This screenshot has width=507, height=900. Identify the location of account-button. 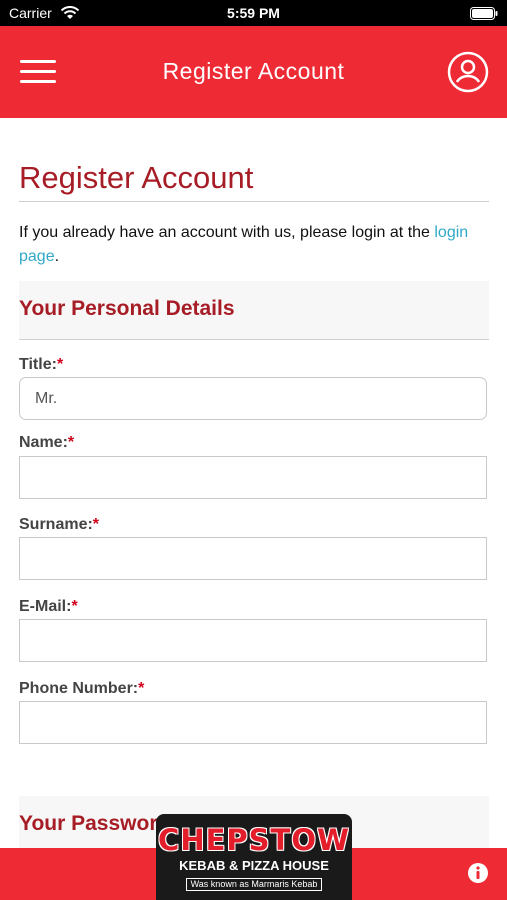
(468, 72).